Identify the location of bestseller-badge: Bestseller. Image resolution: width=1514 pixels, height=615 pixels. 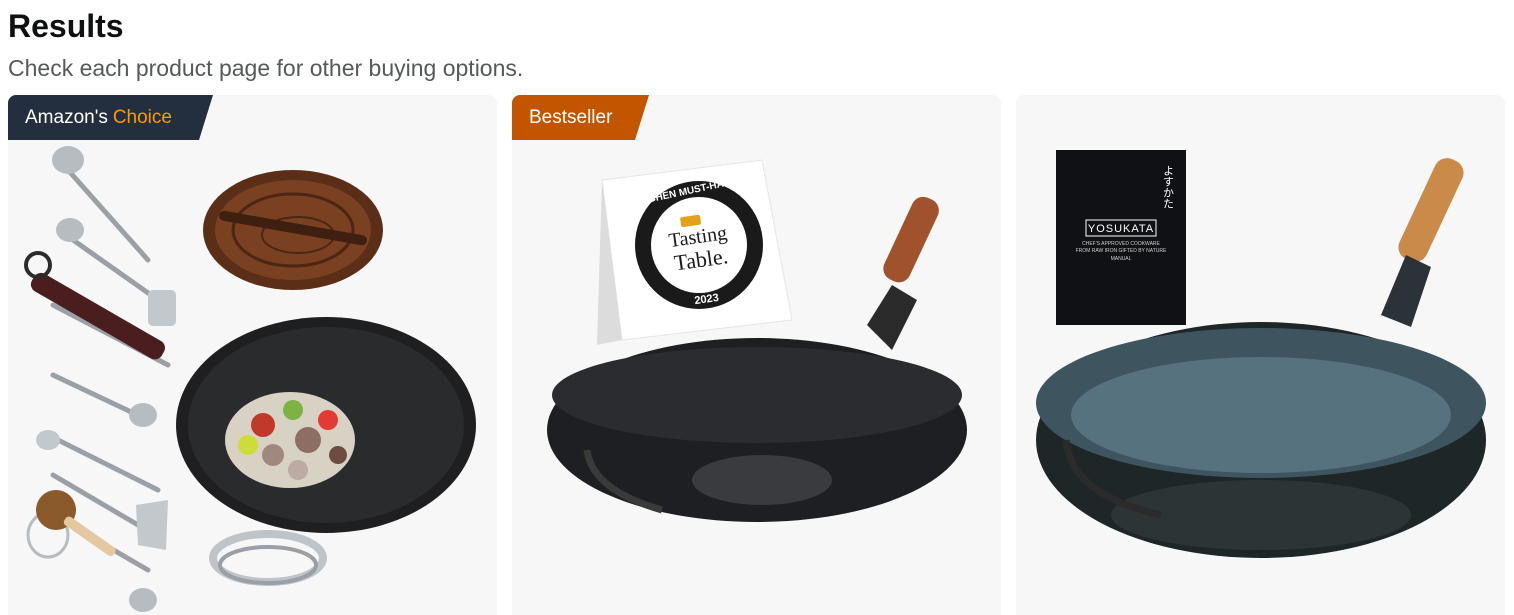
(580, 117).